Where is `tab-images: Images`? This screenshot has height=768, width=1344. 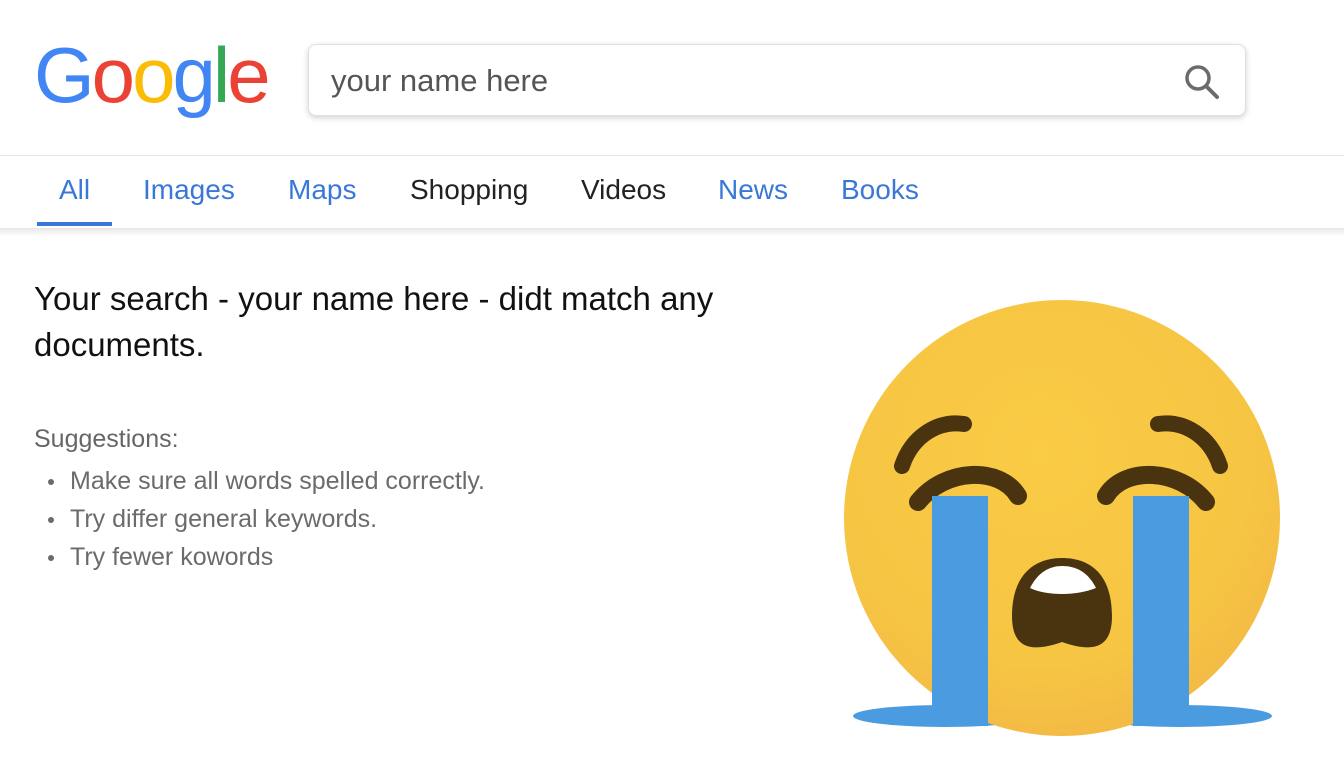 tab-images: Images is located at coordinates (189, 190).